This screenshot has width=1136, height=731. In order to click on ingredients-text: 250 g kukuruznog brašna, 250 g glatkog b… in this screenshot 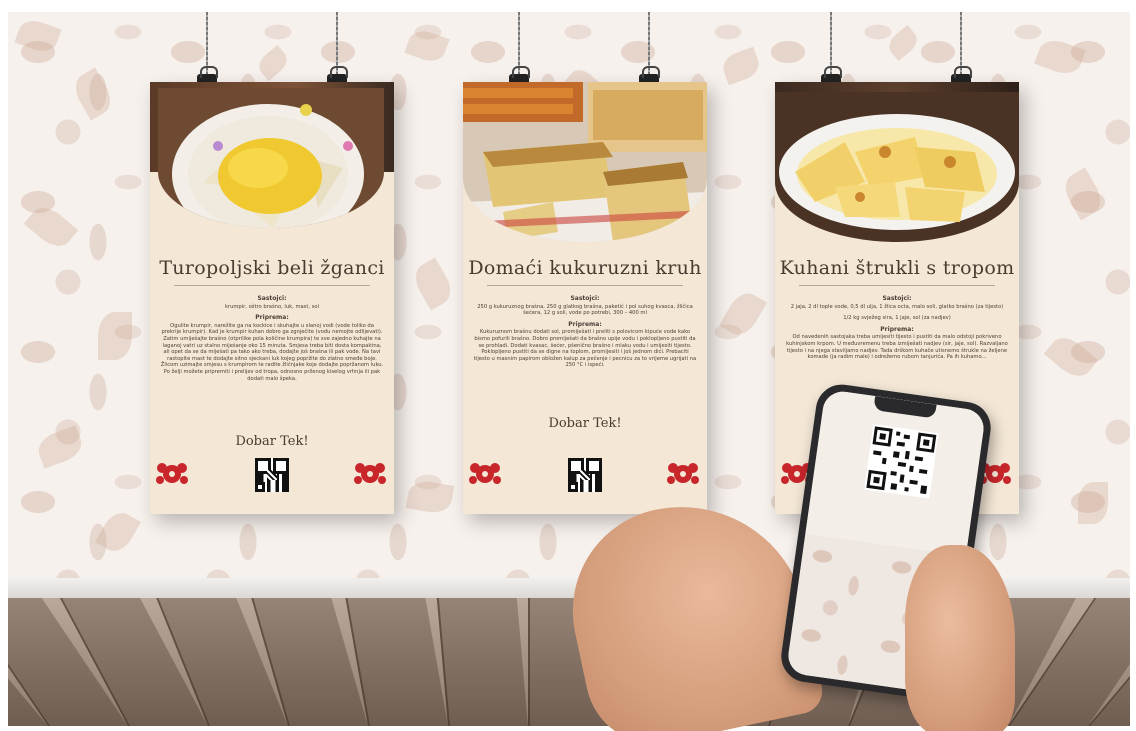, I will do `click(585, 310)`.